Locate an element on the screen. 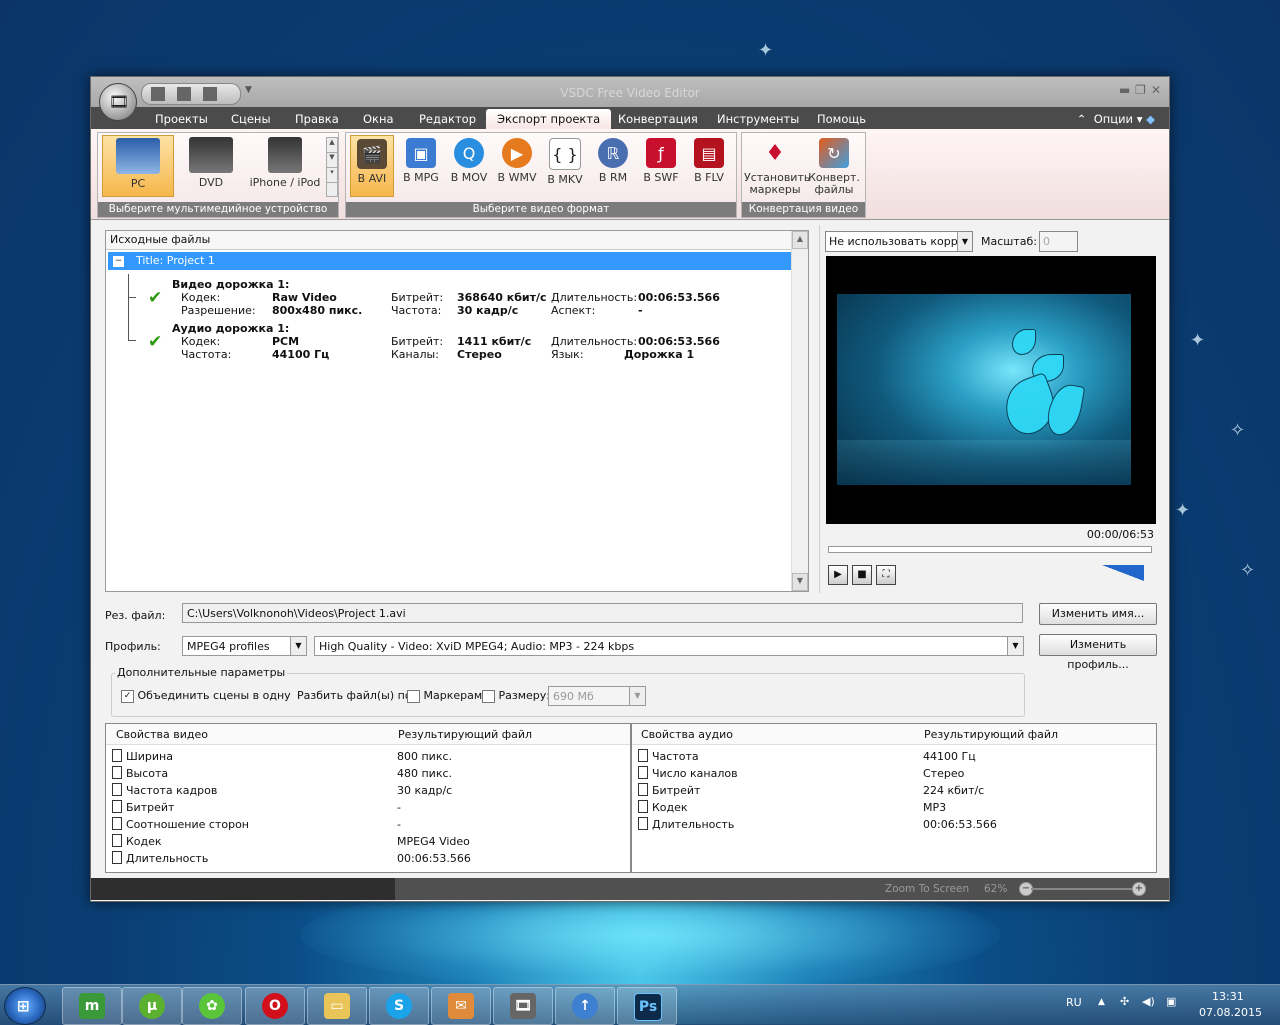 This screenshot has height=1025, width=1280. maximize-icon: ❐ is located at coordinates (1140, 90).